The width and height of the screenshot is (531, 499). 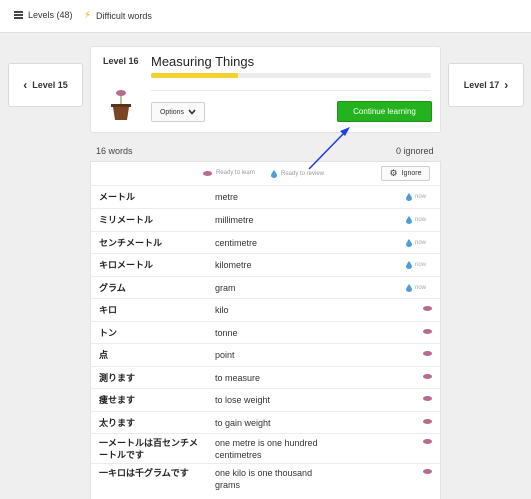 I want to click on word-english: metre, so click(x=227, y=197).